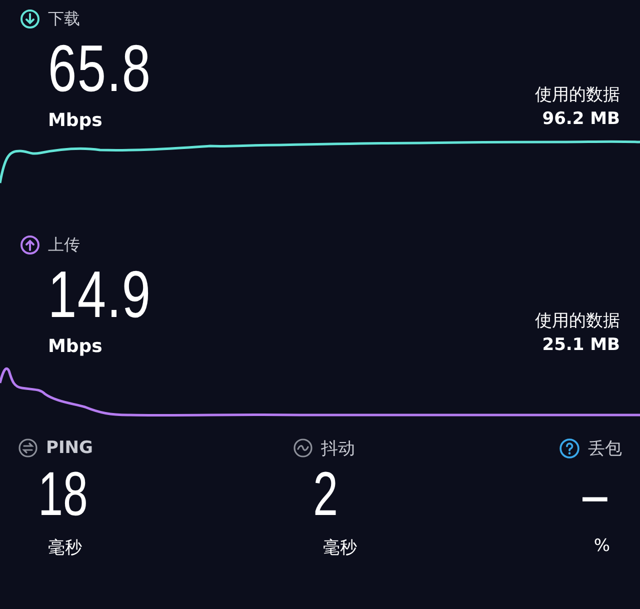 Image resolution: width=640 pixels, height=609 pixels. I want to click on speed-value: 65.8, so click(100, 68).